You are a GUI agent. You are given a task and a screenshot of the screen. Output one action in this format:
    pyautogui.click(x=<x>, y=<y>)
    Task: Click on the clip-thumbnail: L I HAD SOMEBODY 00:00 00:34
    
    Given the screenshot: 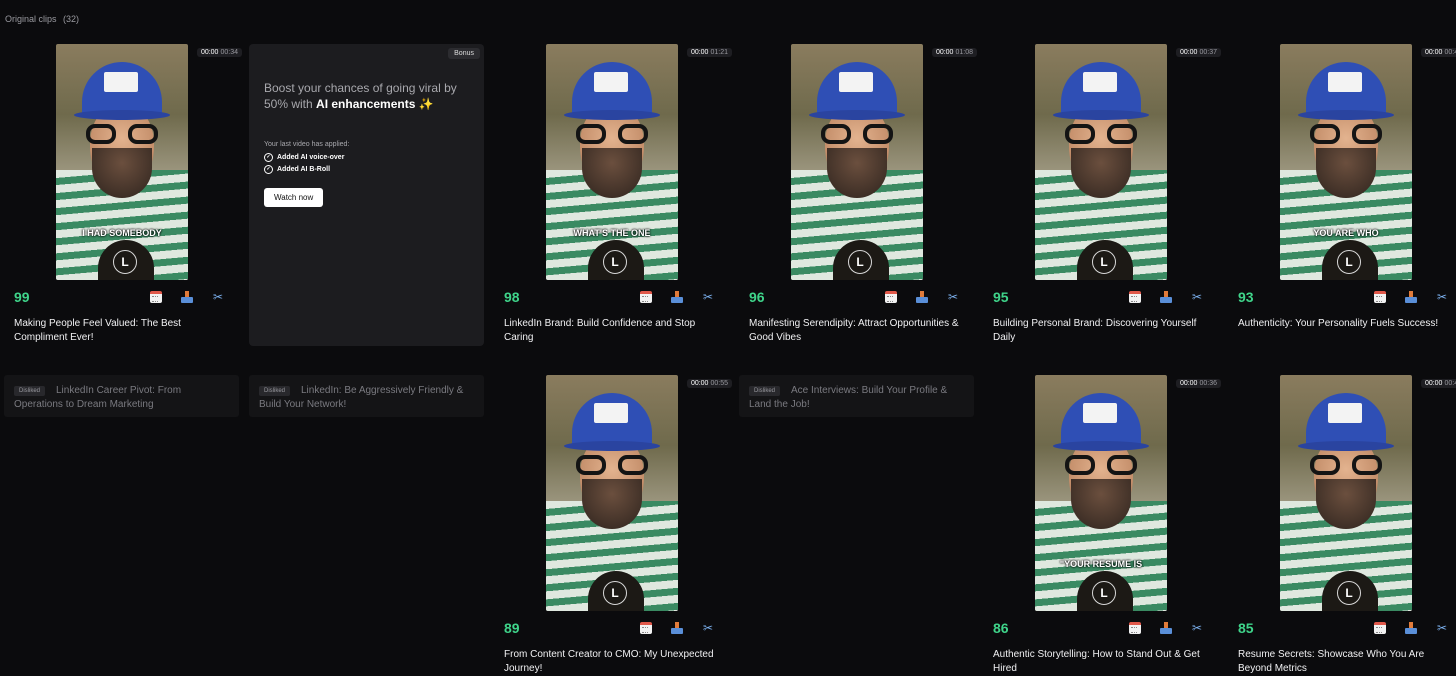 What is the action you would take?
    pyautogui.click(x=123, y=162)
    